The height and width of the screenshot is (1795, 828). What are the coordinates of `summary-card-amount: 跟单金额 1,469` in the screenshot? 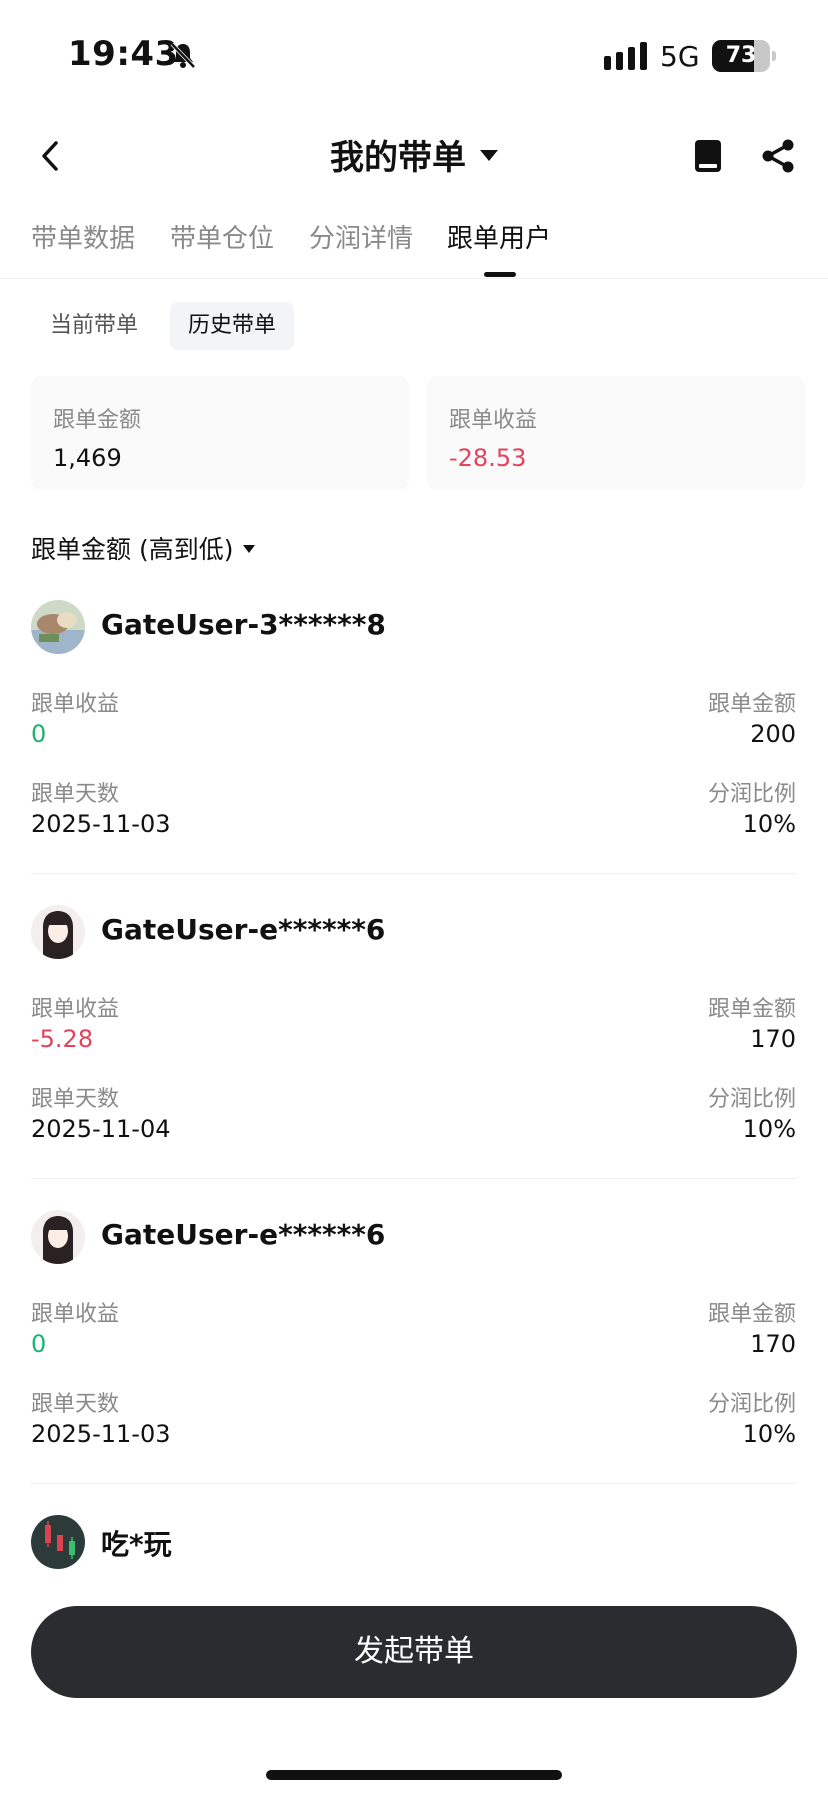 It's located at (220, 433).